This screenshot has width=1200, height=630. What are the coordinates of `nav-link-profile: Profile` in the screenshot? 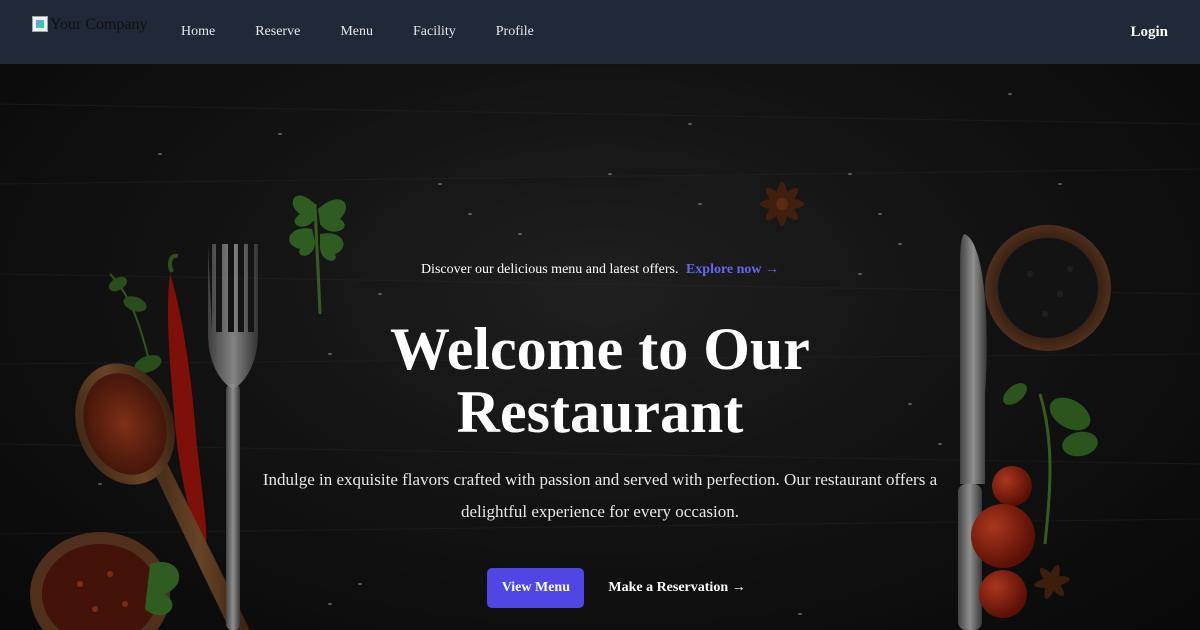 It's located at (515, 32).